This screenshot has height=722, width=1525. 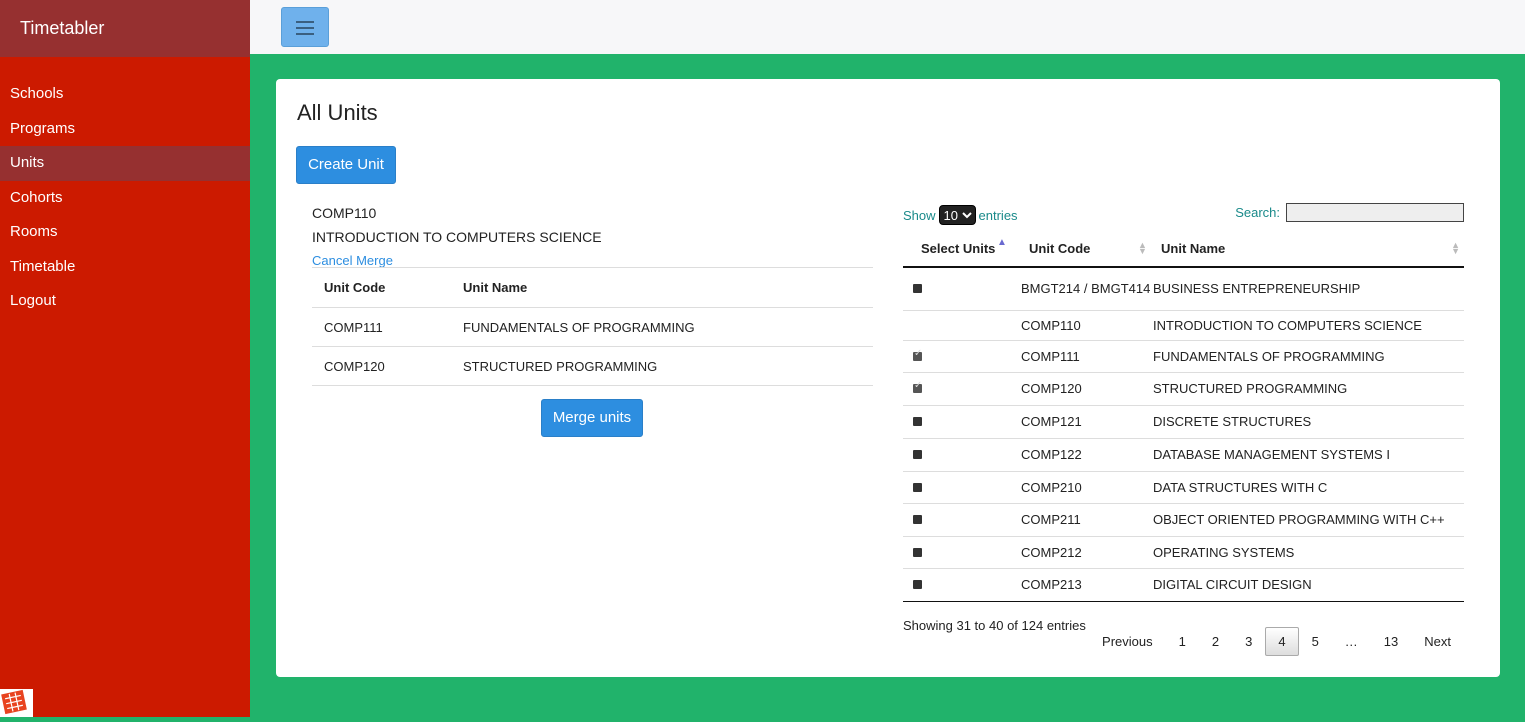 I want to click on sidebar-item-cohorts: Cohorts, so click(x=125, y=198).